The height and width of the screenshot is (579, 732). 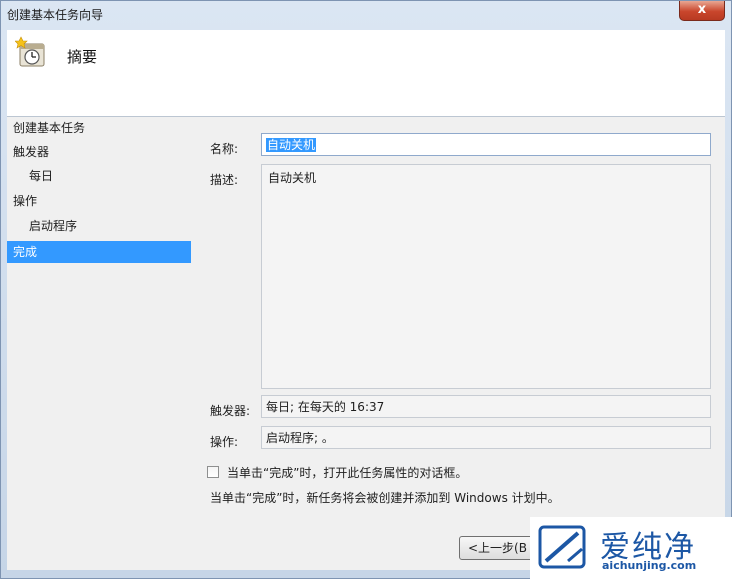 What do you see at coordinates (49, 128) in the screenshot?
I see `nav-step-create-basic-task: 创建基本任务` at bounding box center [49, 128].